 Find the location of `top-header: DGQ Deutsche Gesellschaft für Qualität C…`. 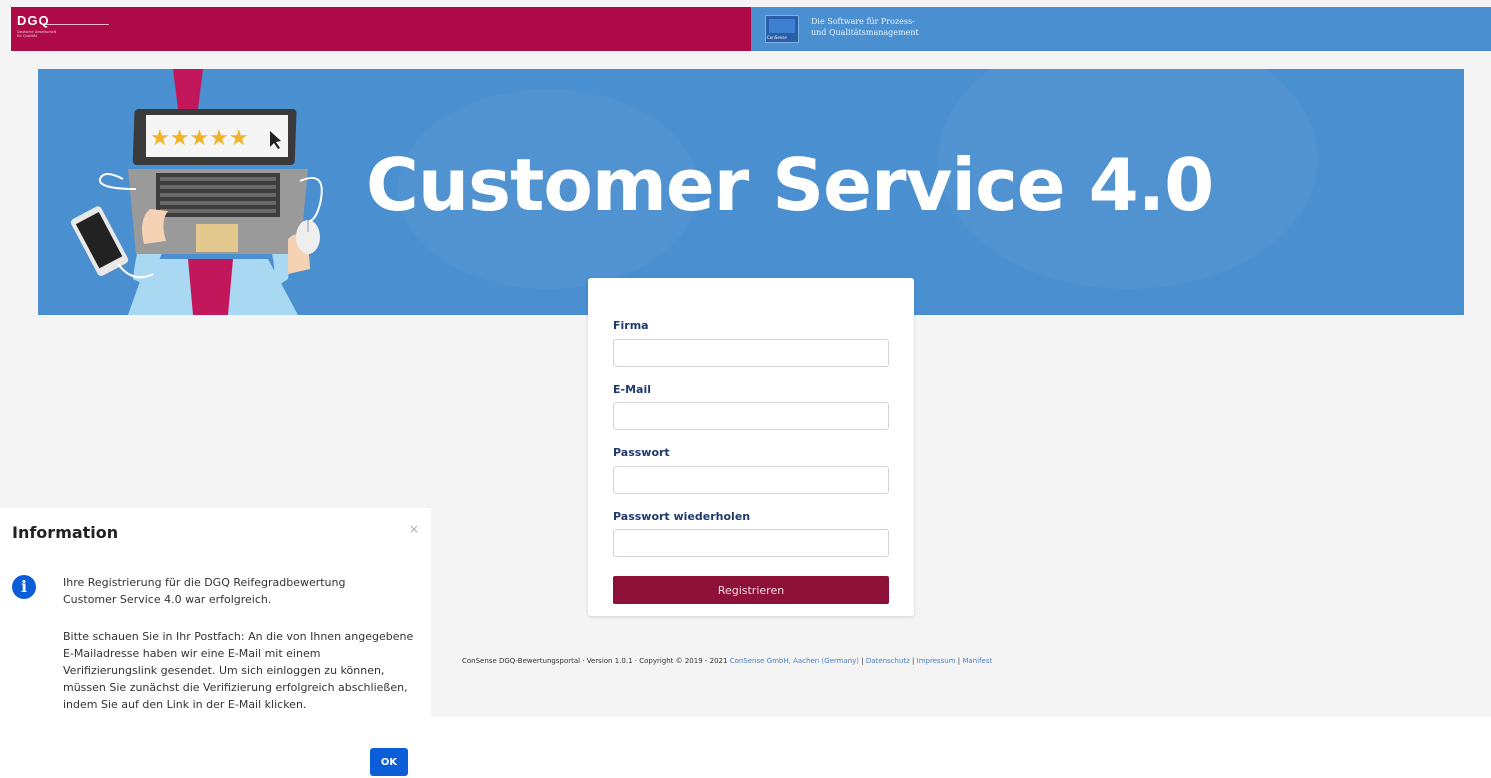

top-header: DGQ Deutsche Gesellschaft für Qualität C… is located at coordinates (751, 29).